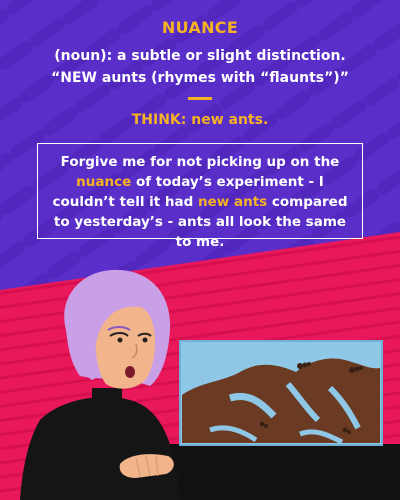 This screenshot has height=500, width=400. What do you see at coordinates (200, 27) in the screenshot?
I see `vocab-word: NUANCE` at bounding box center [200, 27].